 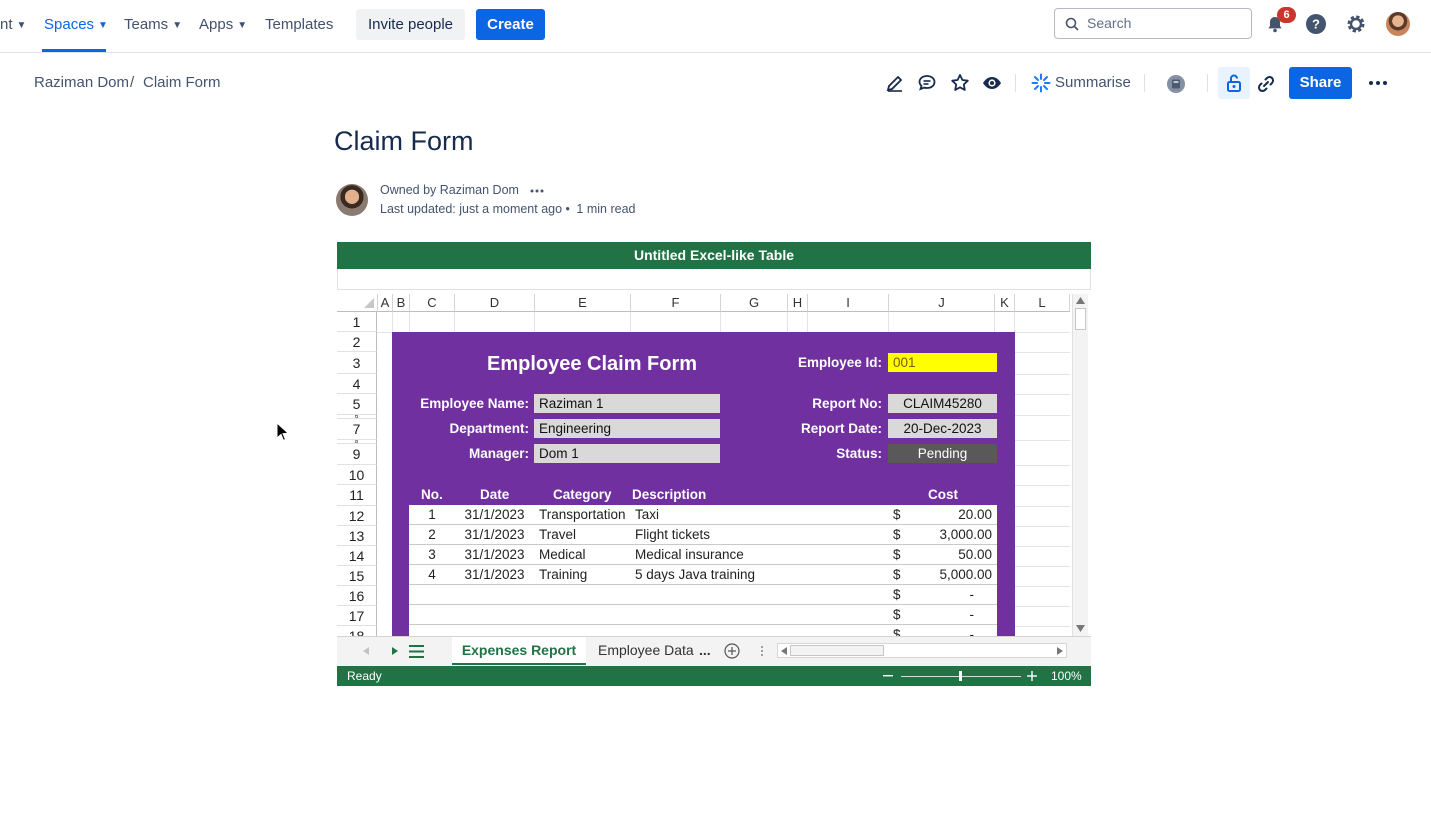 What do you see at coordinates (992, 83) in the screenshot?
I see `watch-eye-icon` at bounding box center [992, 83].